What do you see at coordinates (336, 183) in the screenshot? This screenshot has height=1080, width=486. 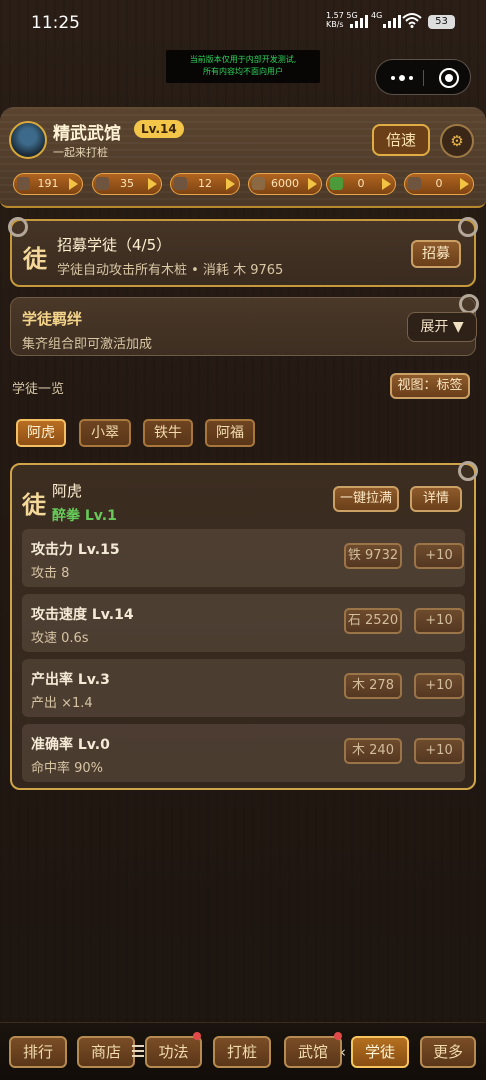 I see `herb-icon` at bounding box center [336, 183].